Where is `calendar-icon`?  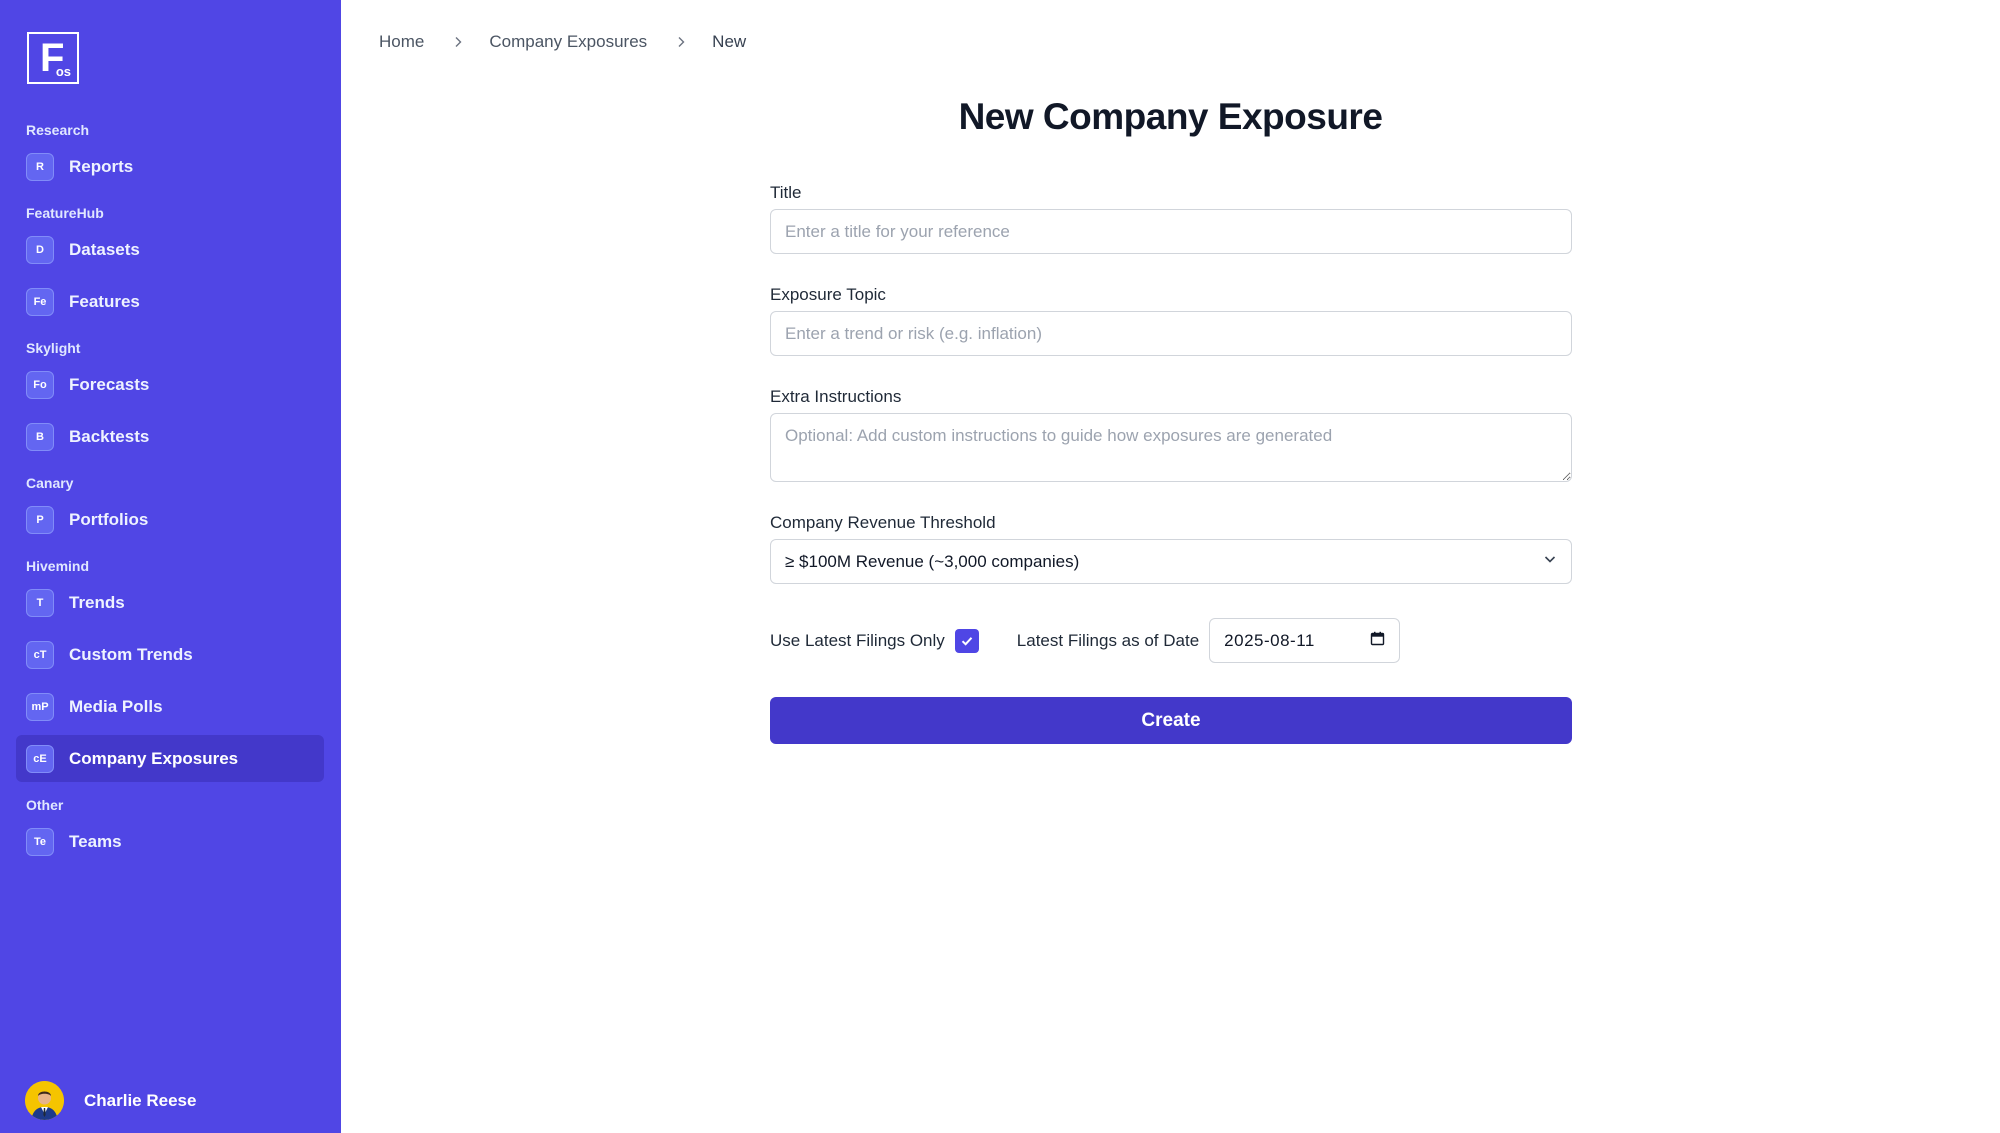
calendar-icon is located at coordinates (1377, 641).